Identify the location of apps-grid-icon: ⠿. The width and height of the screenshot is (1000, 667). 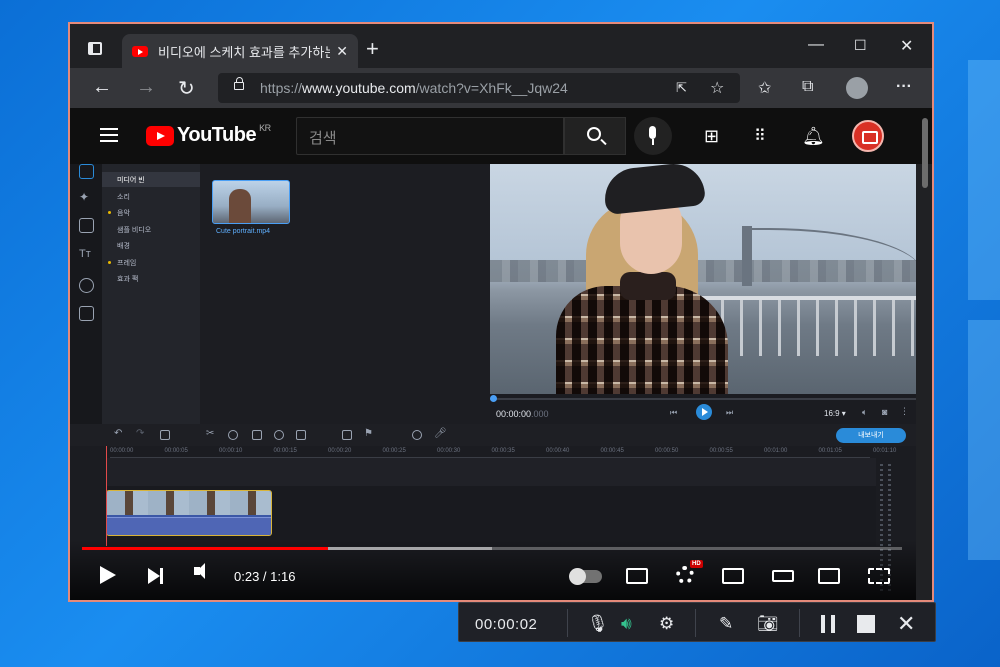
(760, 136).